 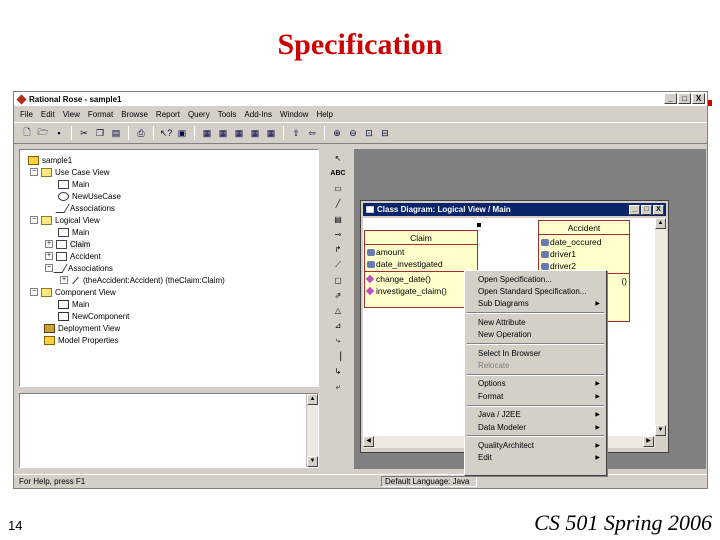 I want to click on fit-window-icon: ⊡, so click(x=369, y=133).